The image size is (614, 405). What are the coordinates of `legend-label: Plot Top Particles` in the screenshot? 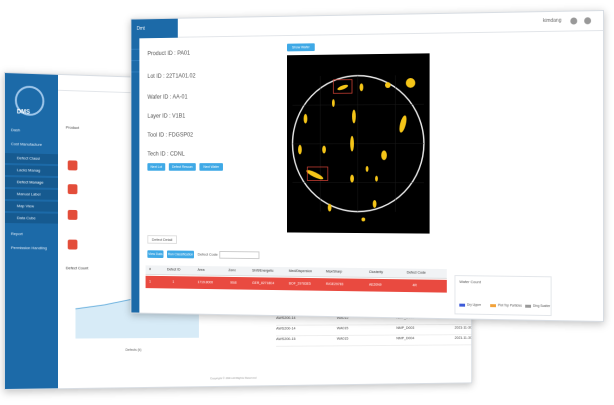 It's located at (509, 305).